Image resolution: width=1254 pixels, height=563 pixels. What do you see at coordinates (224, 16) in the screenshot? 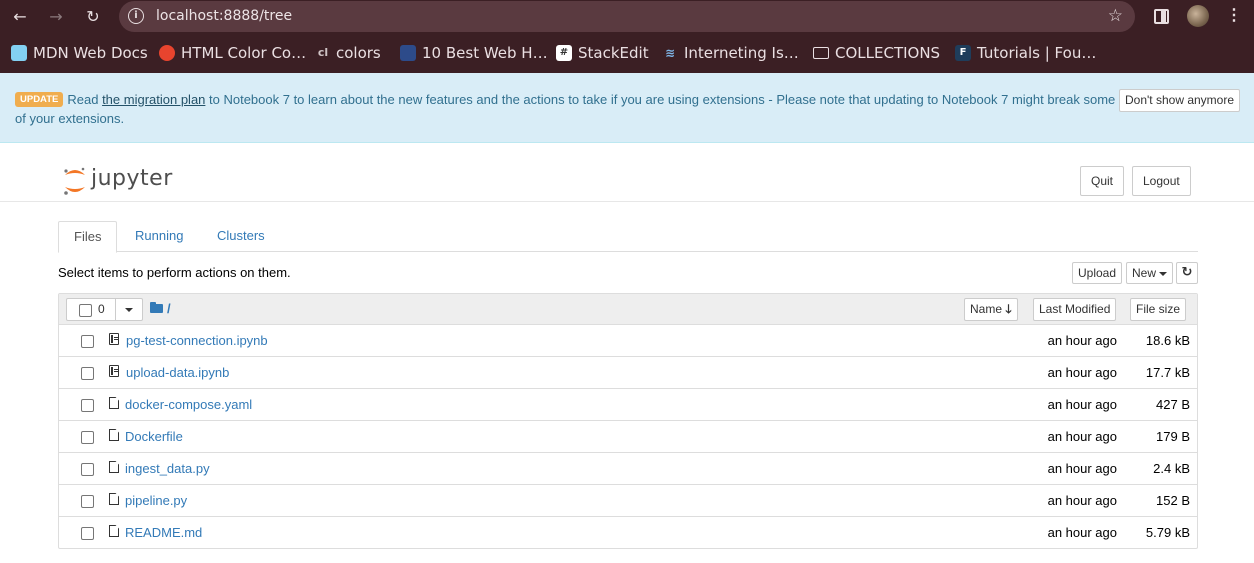
I see `url-text: localhost:8888/tree` at bounding box center [224, 16].